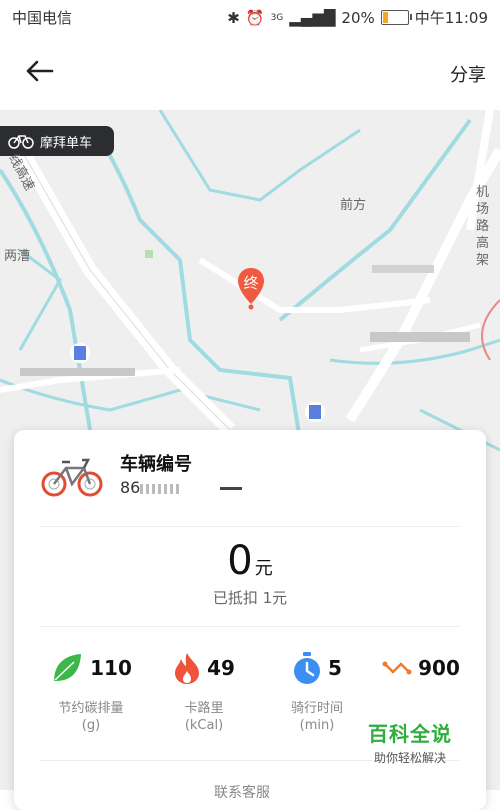  I want to click on clock: 中午11:09, so click(451, 18).